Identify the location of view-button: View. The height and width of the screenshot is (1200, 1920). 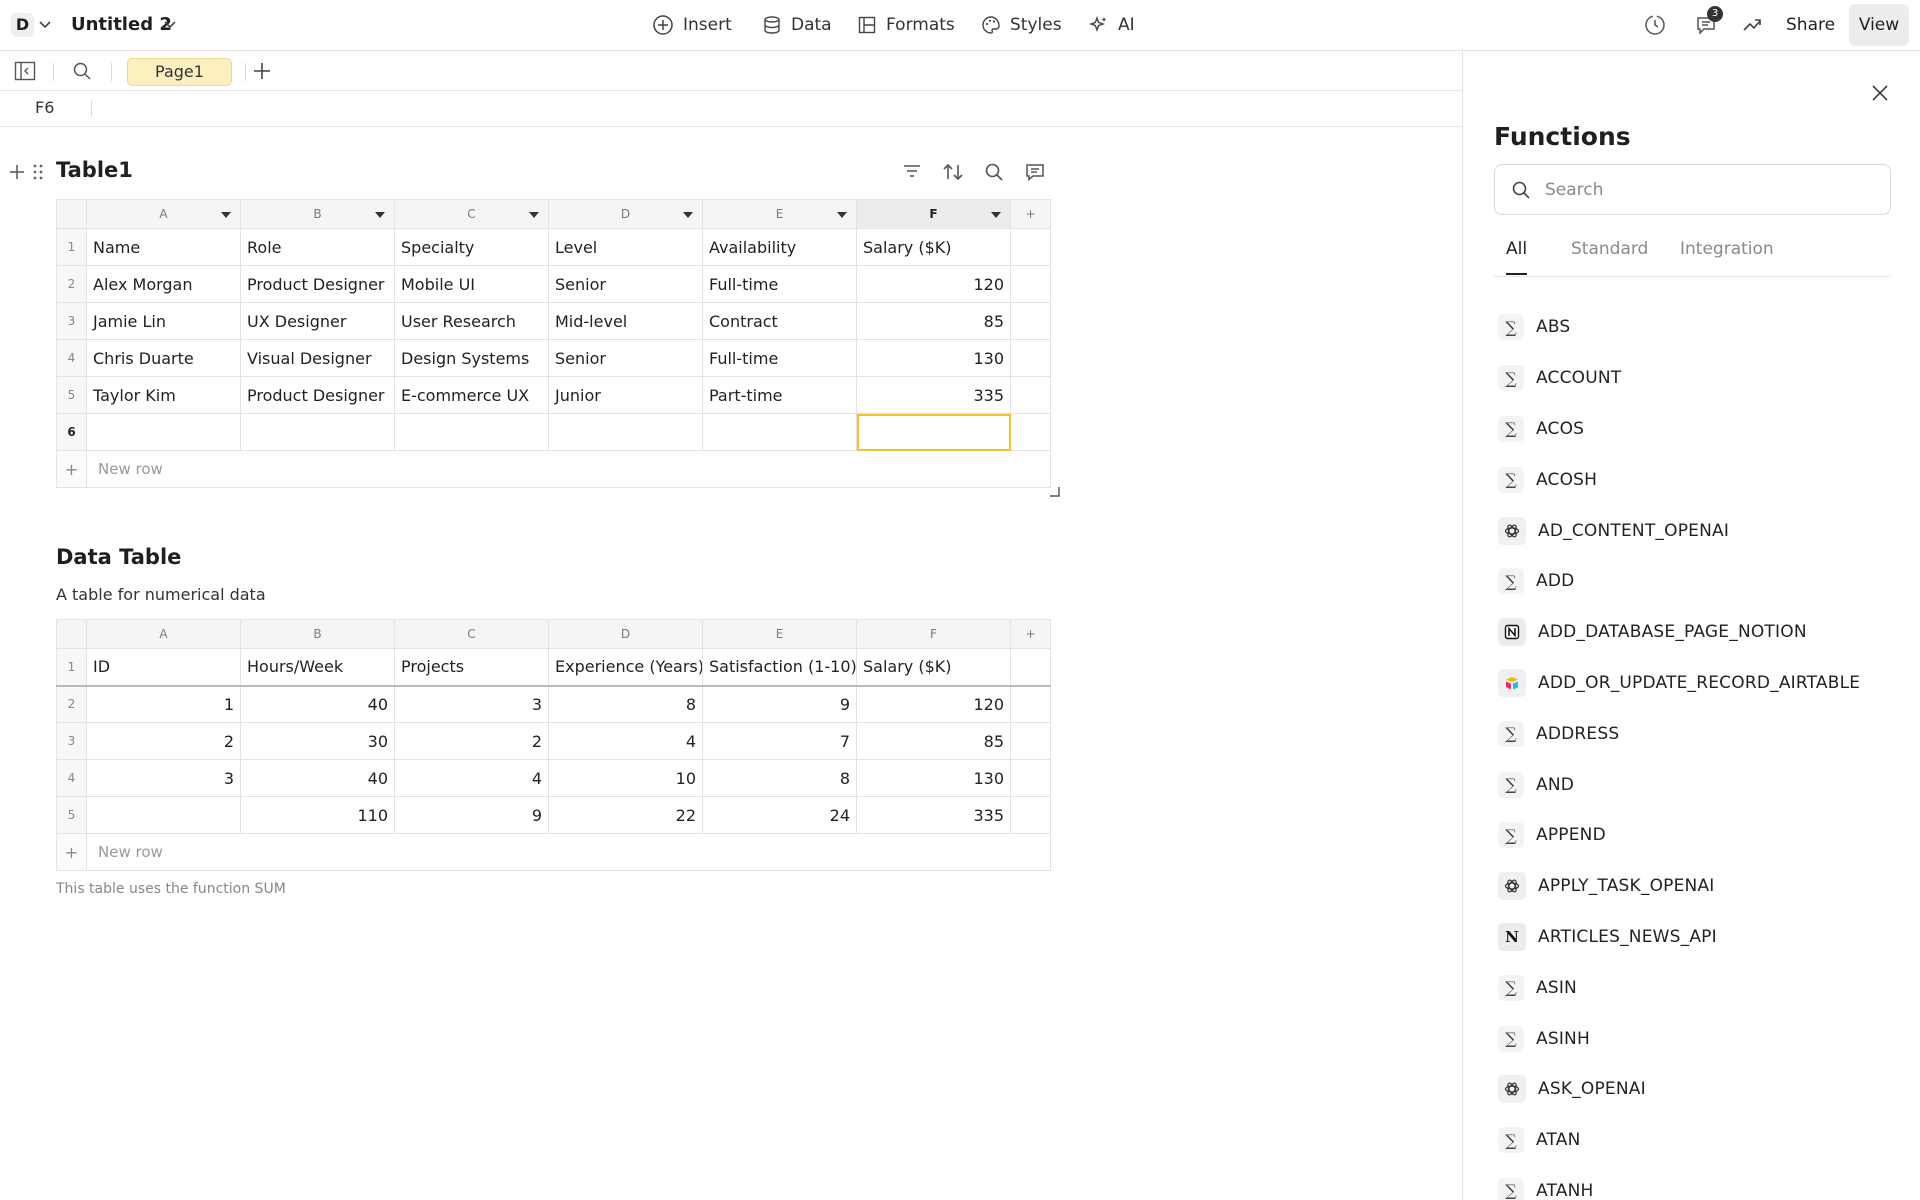
(1879, 25).